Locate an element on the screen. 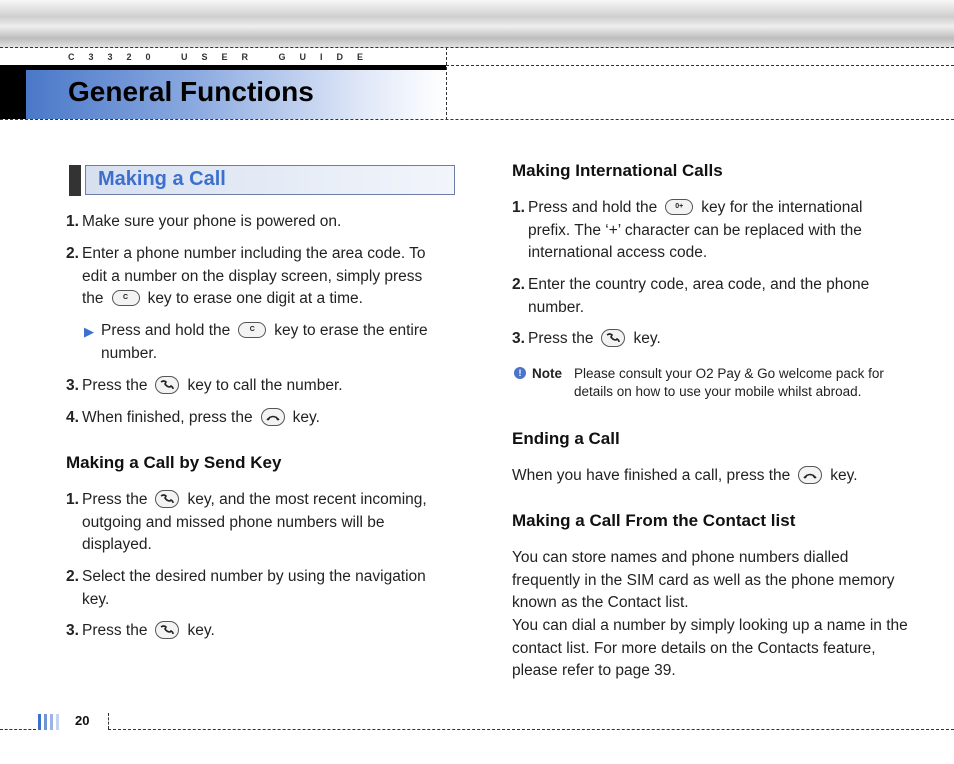 This screenshot has width=954, height=764. intl-heading: Making International Calls is located at coordinates (617, 170).